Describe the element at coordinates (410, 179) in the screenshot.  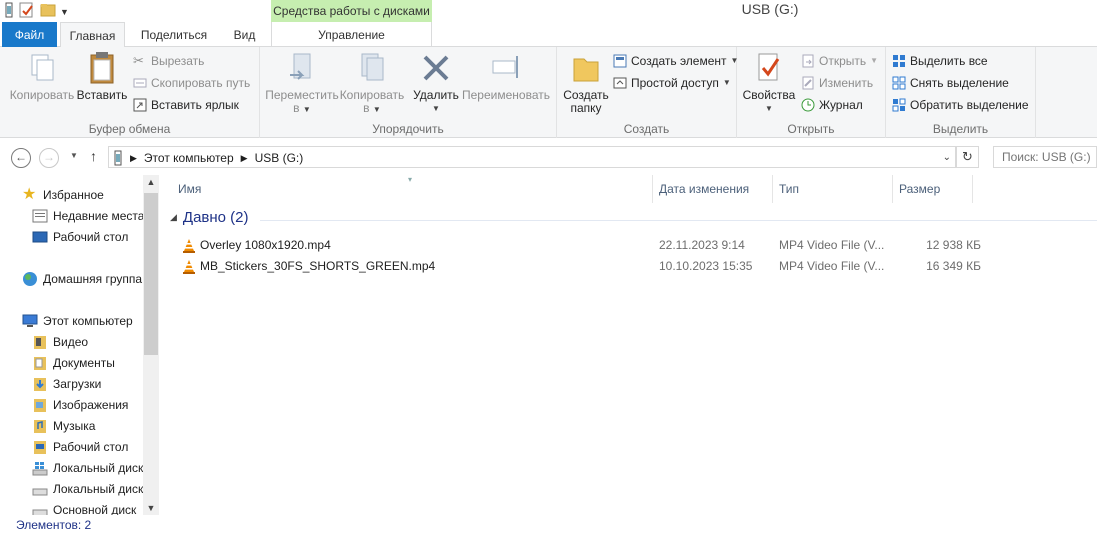
I see `sort-indicator-icon: ▾` at that location.